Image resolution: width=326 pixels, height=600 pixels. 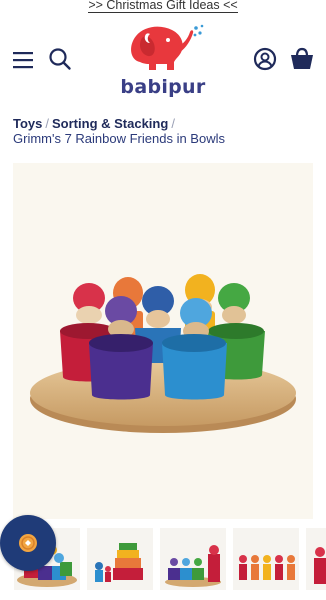 I want to click on breadcrumb-link-toys: Toys, so click(x=27, y=123).